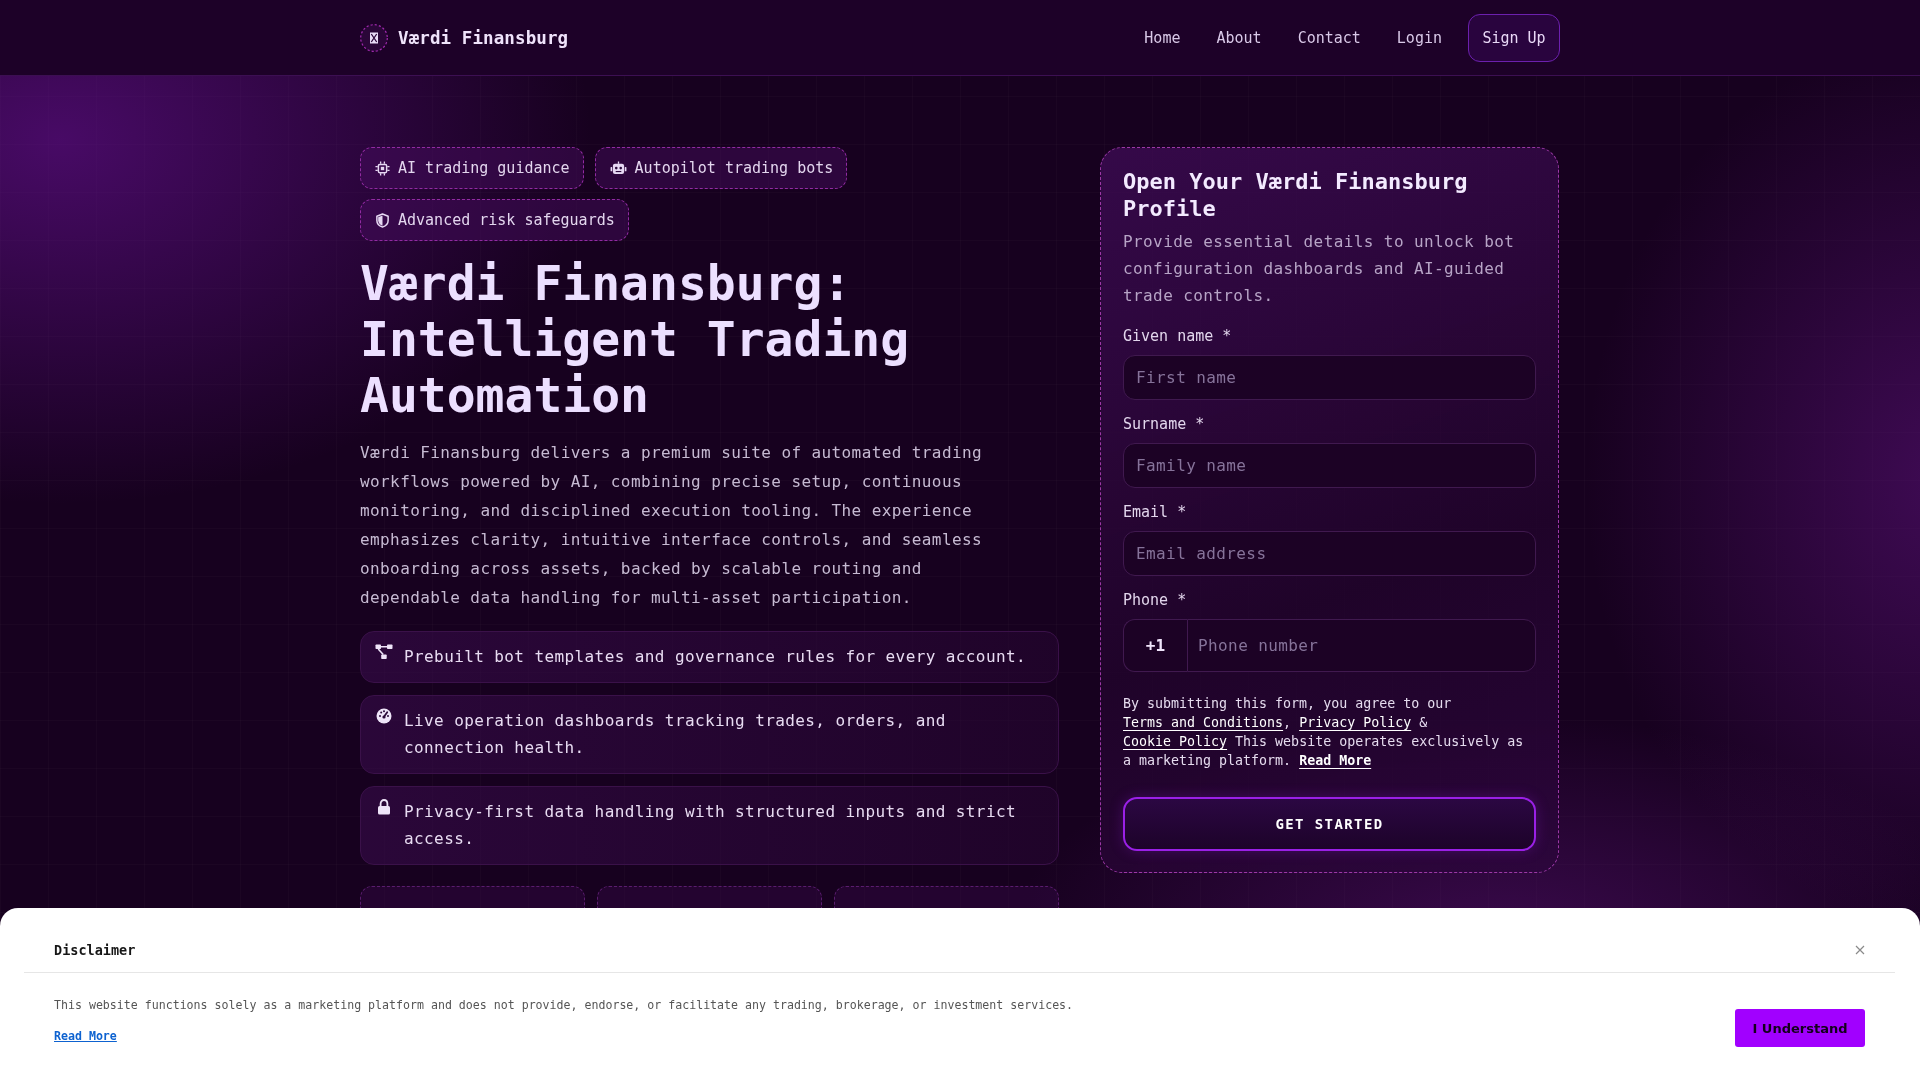 The height and width of the screenshot is (1080, 1920). What do you see at coordinates (564, 1005) in the screenshot?
I see `disclaimer-text: This website functions solely as a marketing platform and does not provide, endorse, or facilitate any trading, brokerage, or investment services.` at bounding box center [564, 1005].